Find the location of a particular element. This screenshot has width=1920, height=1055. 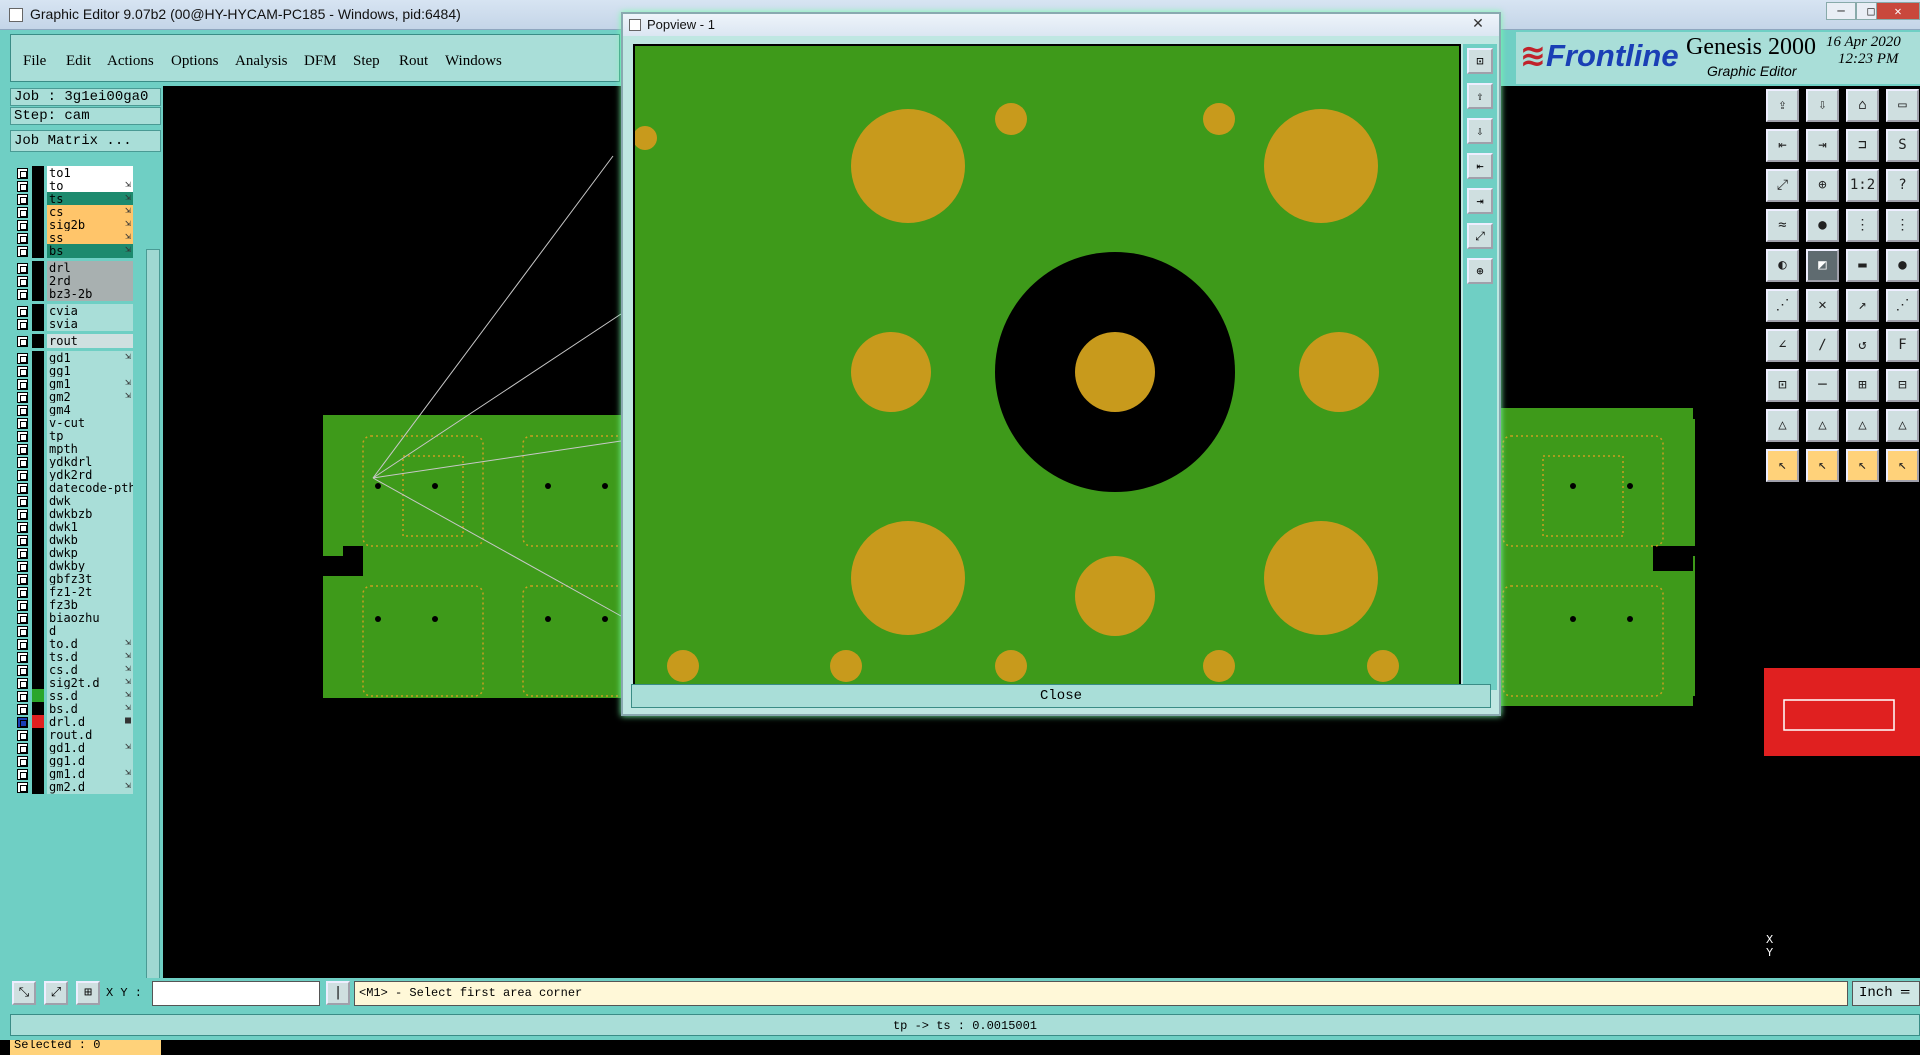

layer-row: ts.d ⇲ is located at coordinates (72, 657).